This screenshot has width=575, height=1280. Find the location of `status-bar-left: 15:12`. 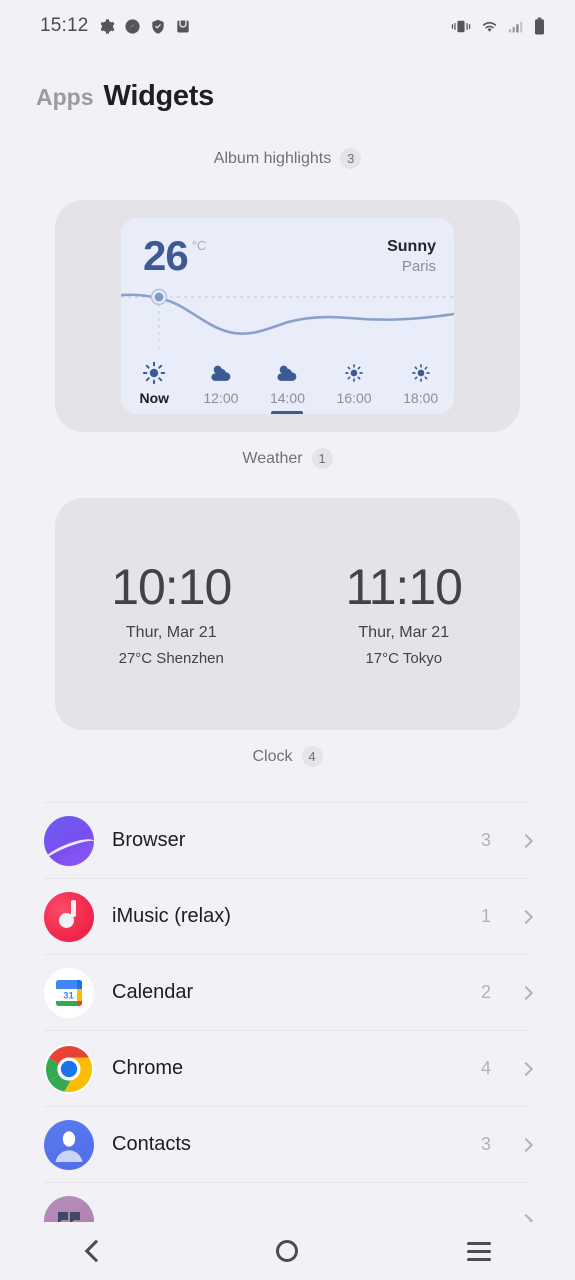

status-bar-left: 15:12 is located at coordinates (115, 26).